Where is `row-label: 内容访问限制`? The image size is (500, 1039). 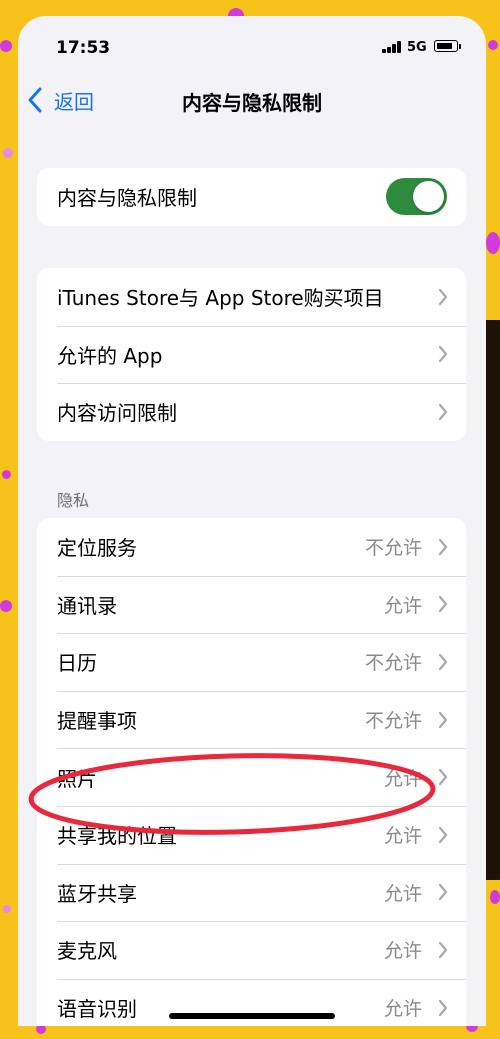 row-label: 内容访问限制 is located at coordinates (117, 413).